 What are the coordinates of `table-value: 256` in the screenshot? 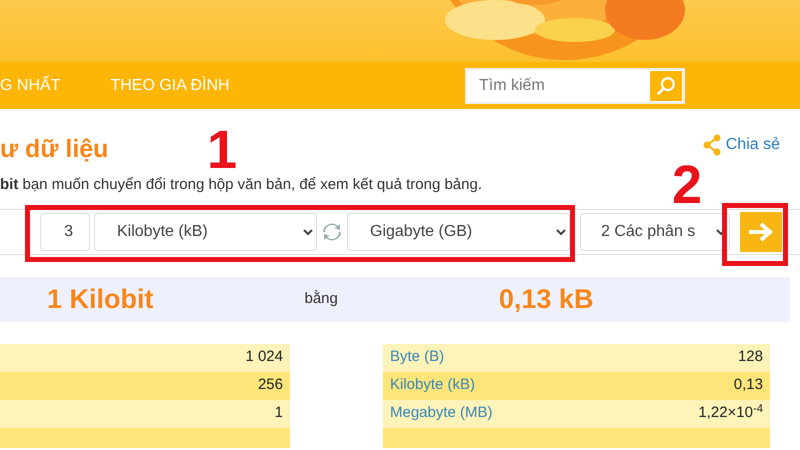 It's located at (270, 385).